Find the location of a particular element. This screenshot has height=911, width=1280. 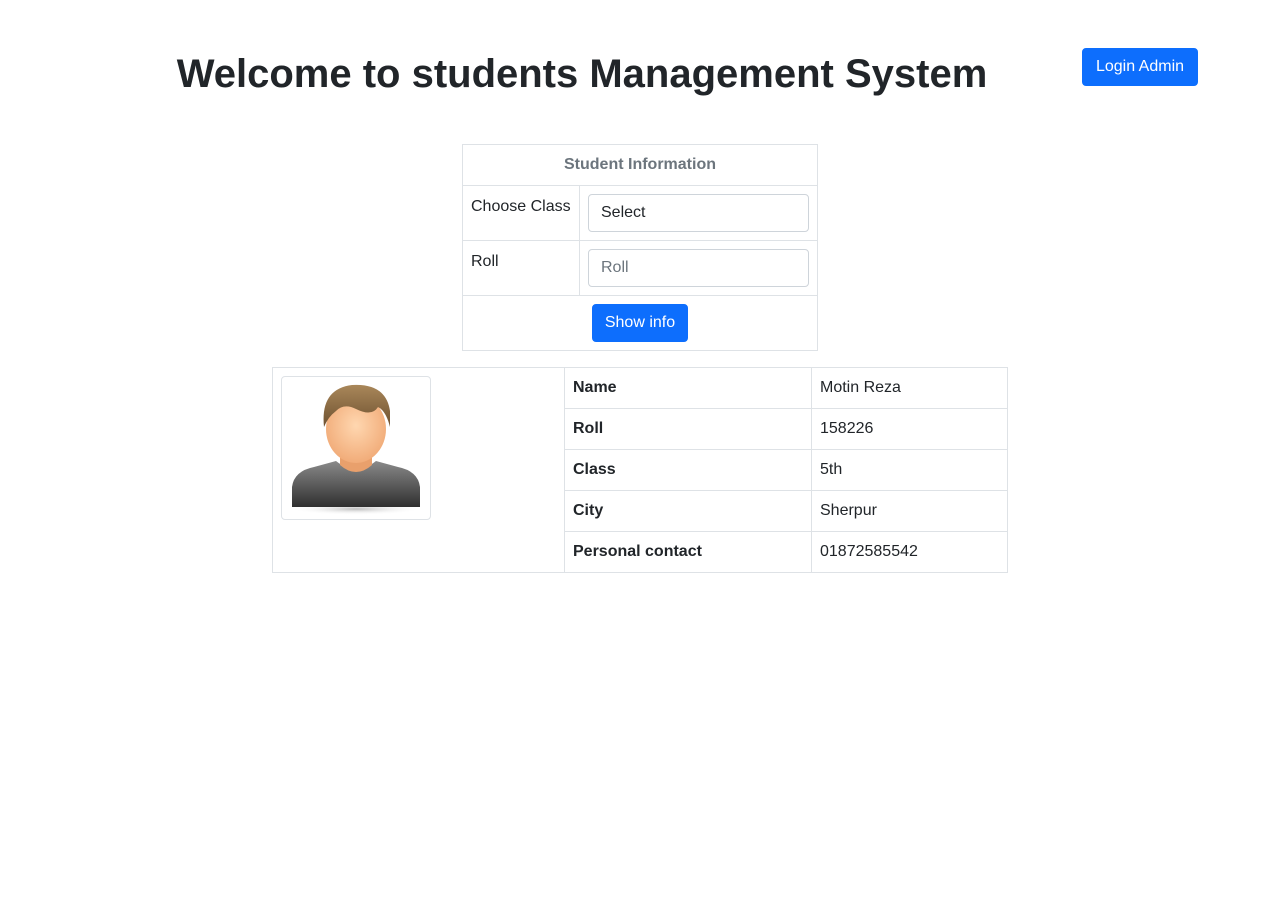

table-row: Name Motin Reza is located at coordinates (640, 470).